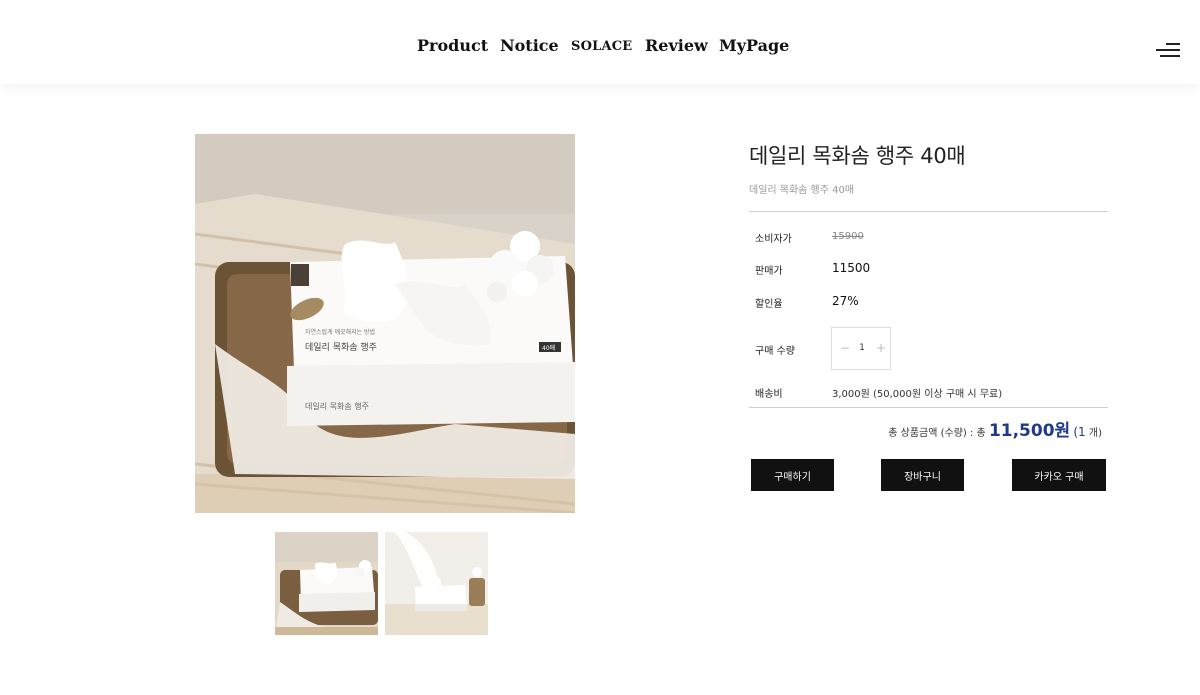  I want to click on discount-value: 27%, so click(845, 301).